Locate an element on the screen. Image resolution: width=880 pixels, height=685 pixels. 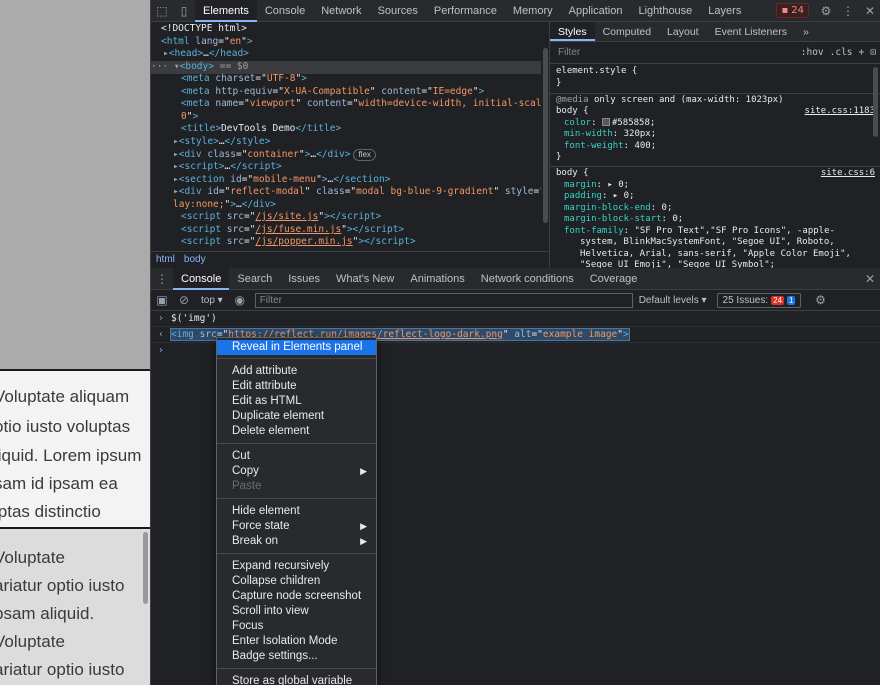
menu-item-hide-element: Hide element is located at coordinates (296, 511).